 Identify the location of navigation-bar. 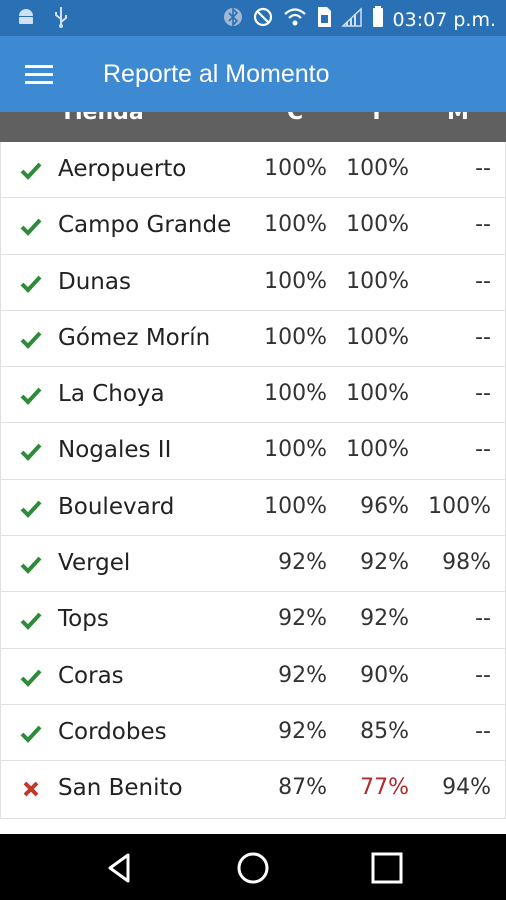
(253, 867).